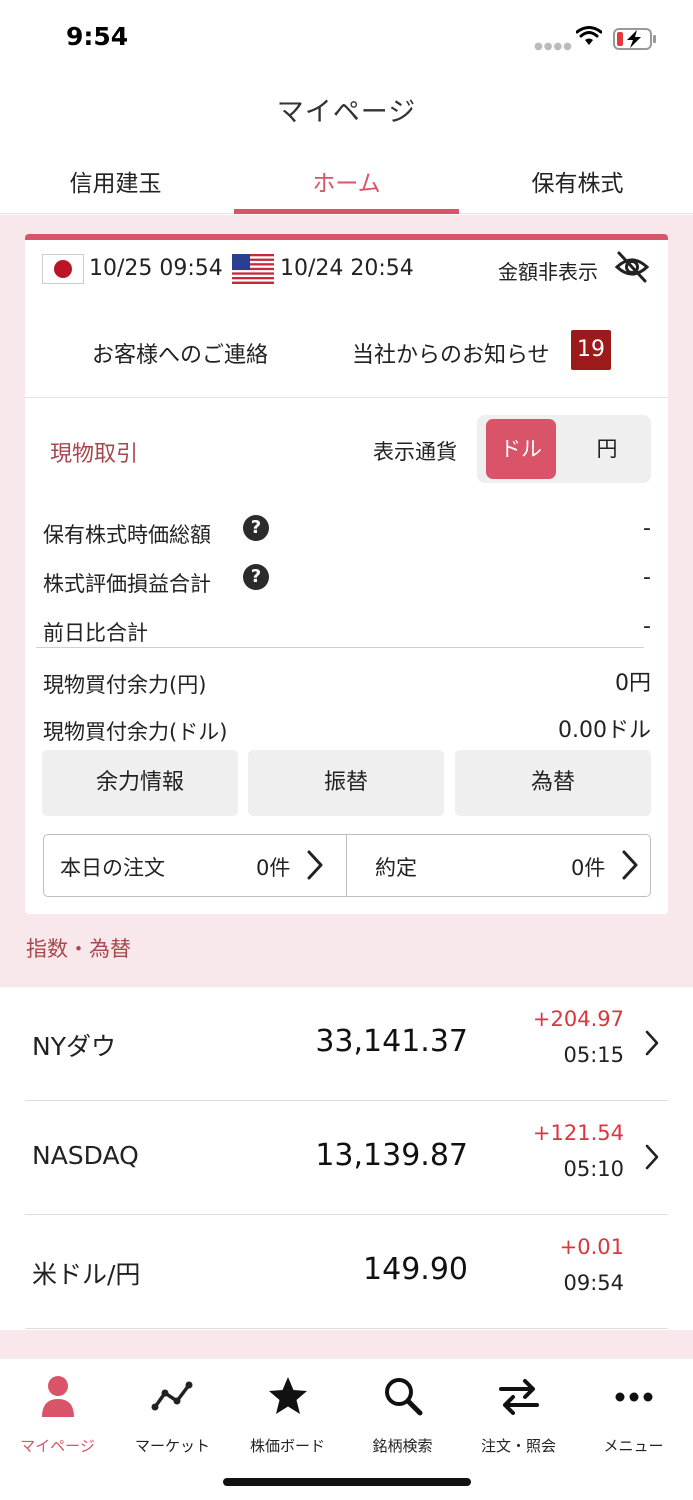  Describe the element at coordinates (415, 1269) in the screenshot. I see `index-price: 149.90` at that location.